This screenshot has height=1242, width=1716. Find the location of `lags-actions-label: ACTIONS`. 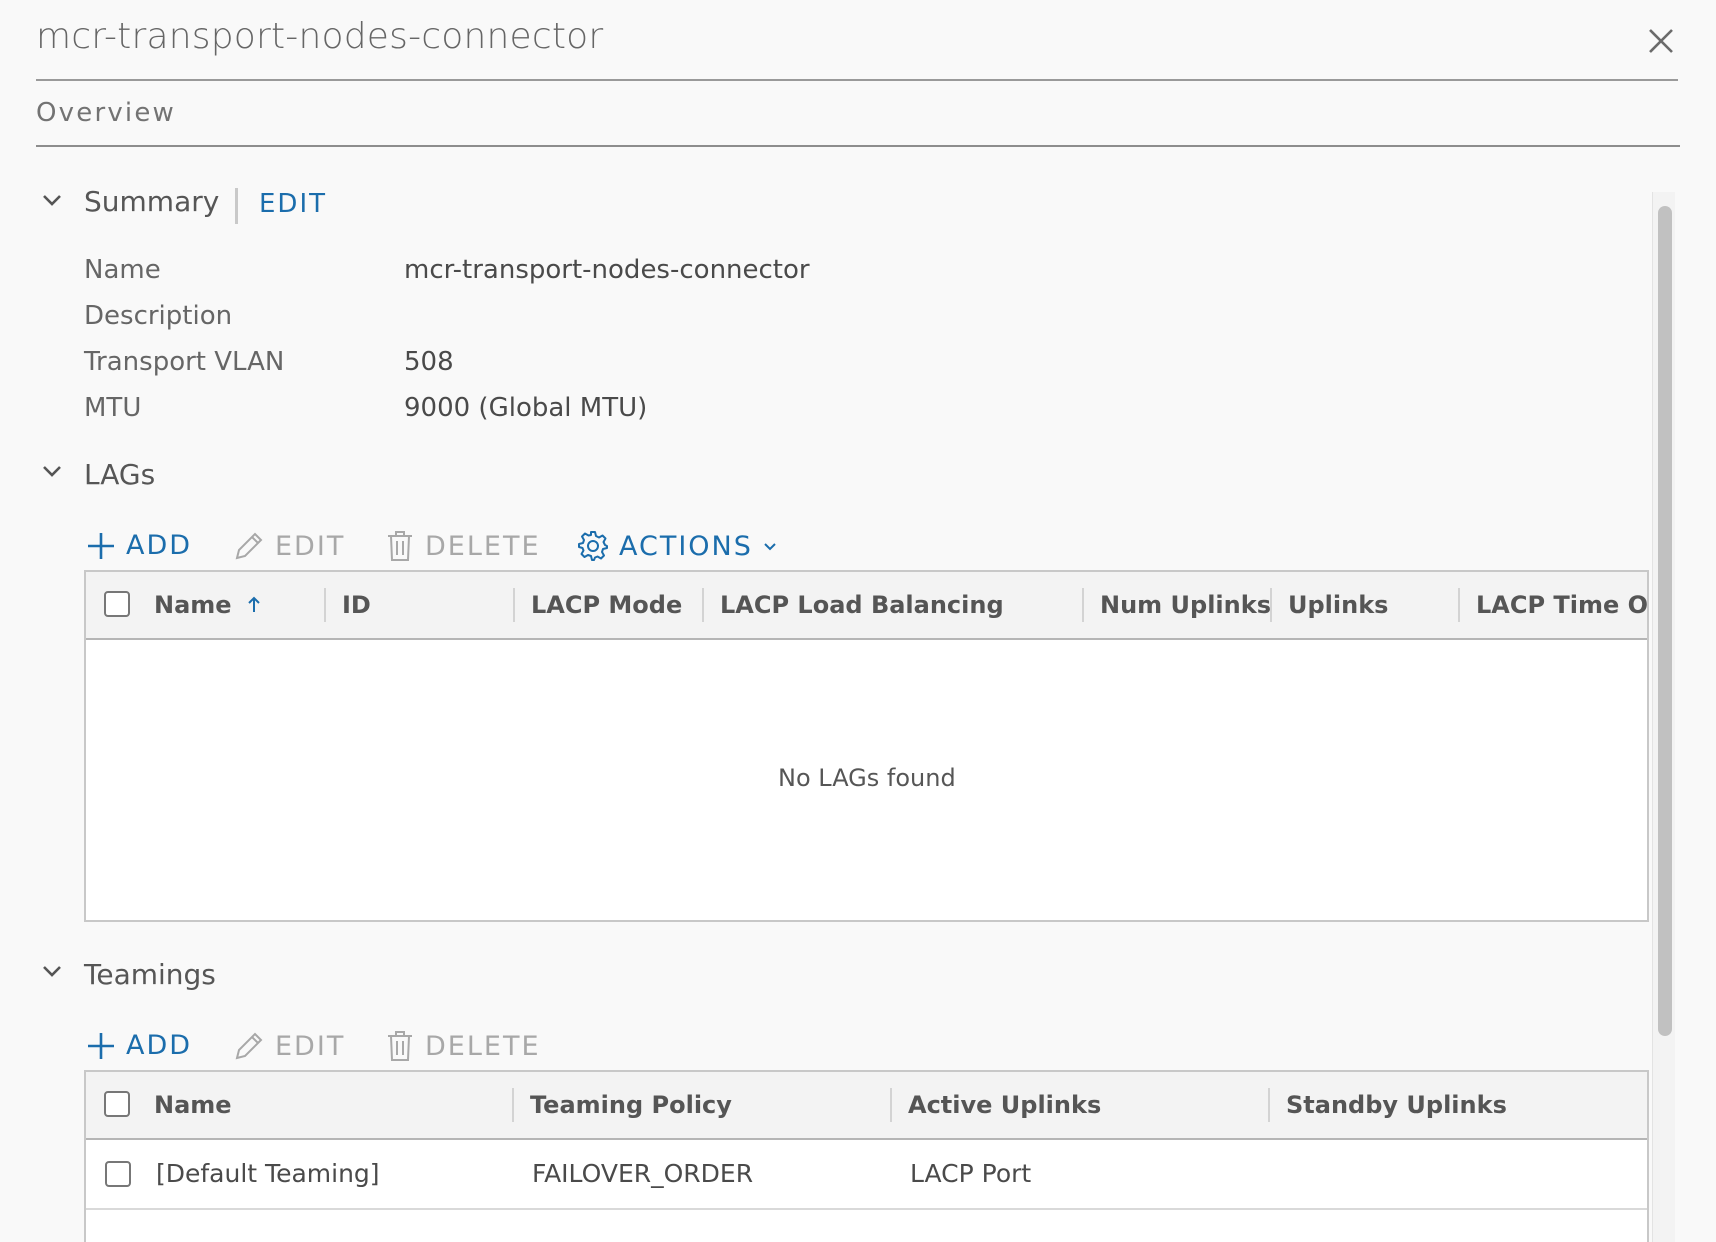

lags-actions-label: ACTIONS is located at coordinates (686, 546).